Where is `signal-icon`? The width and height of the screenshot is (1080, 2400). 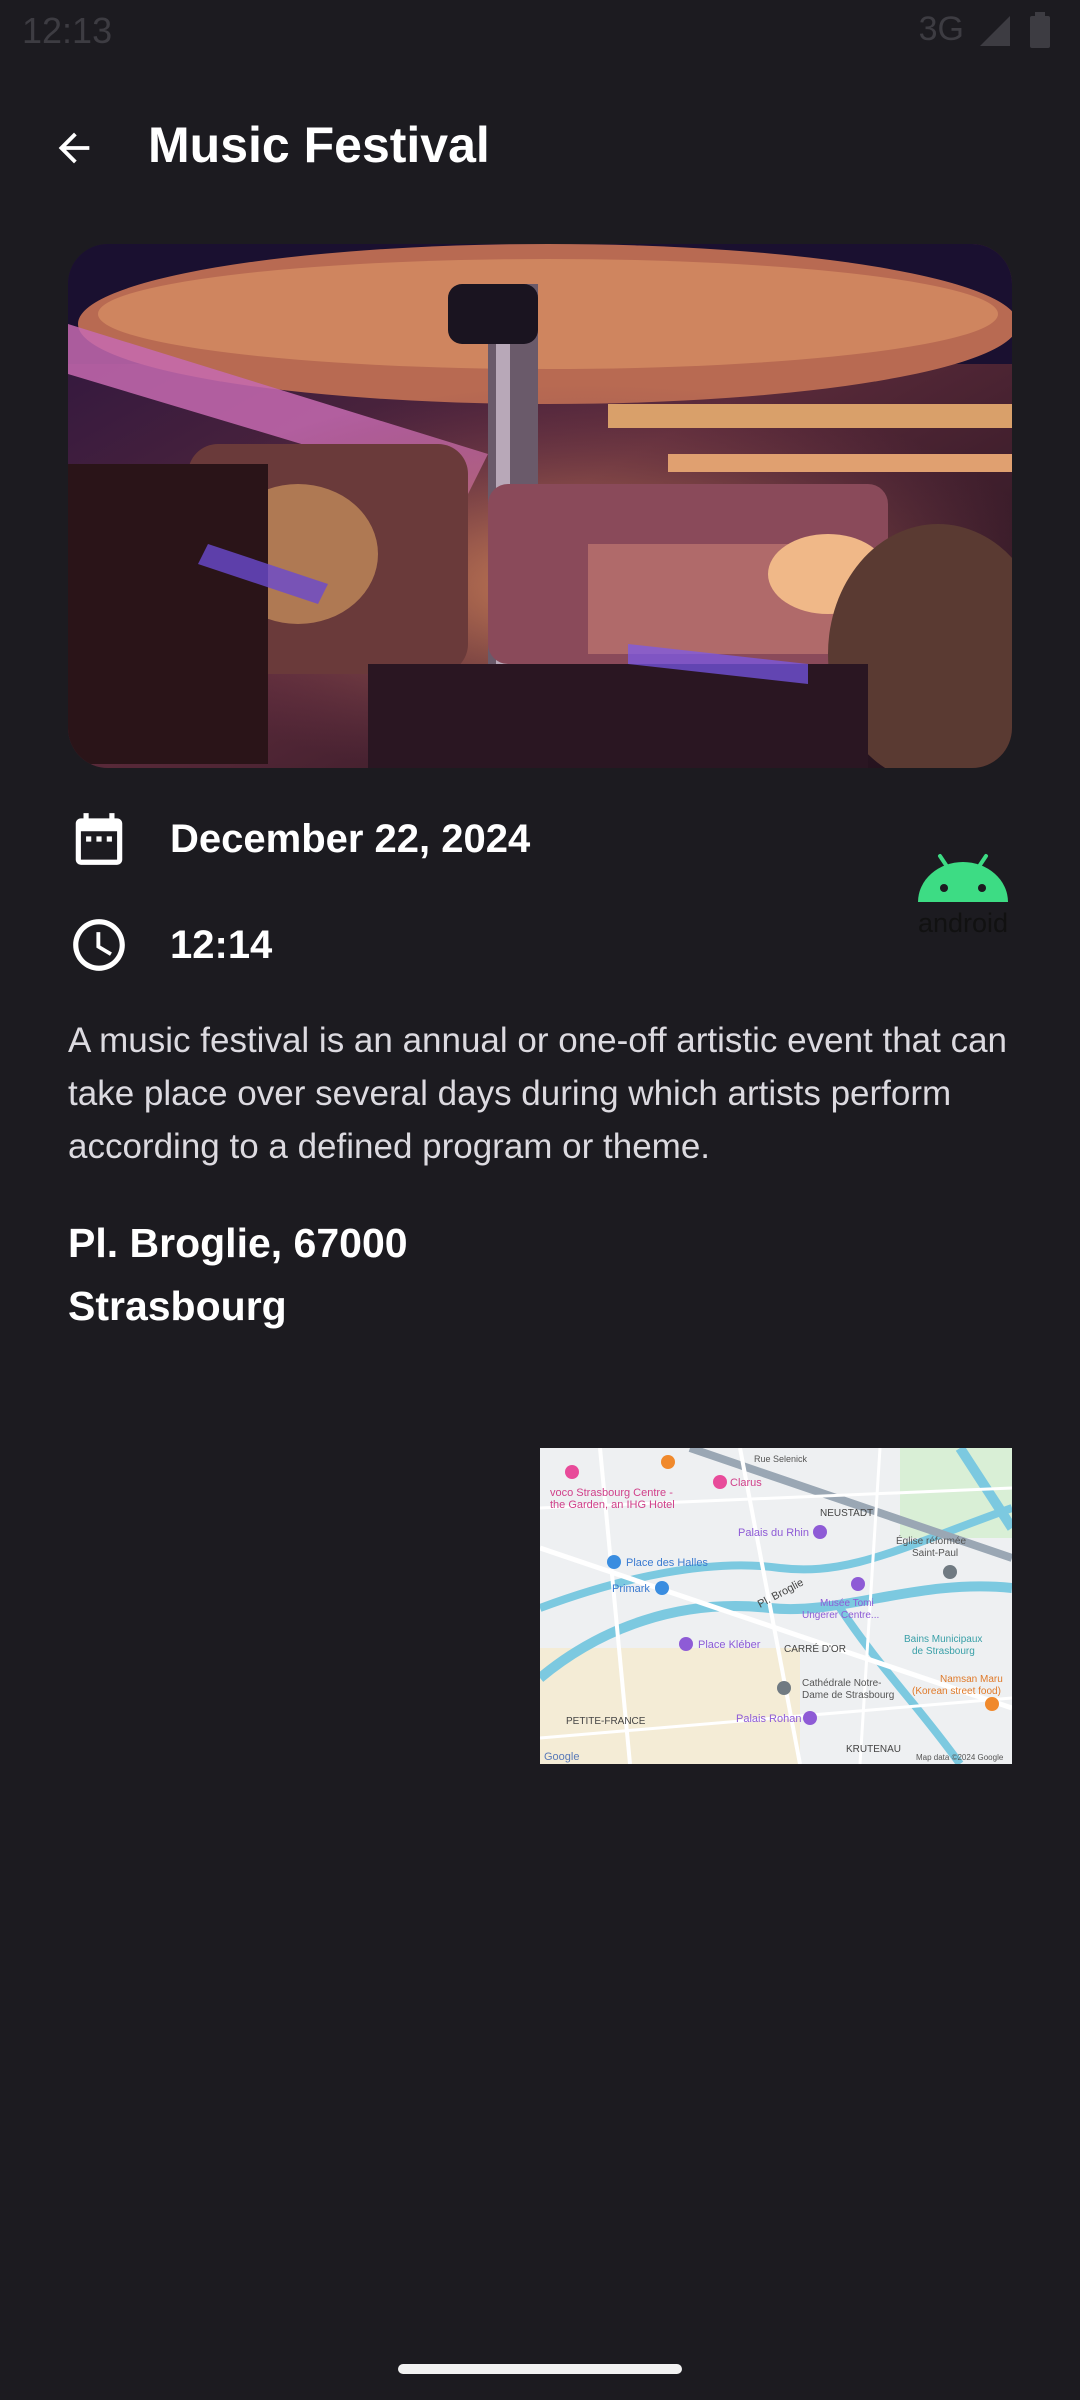
signal-icon is located at coordinates (995, 31).